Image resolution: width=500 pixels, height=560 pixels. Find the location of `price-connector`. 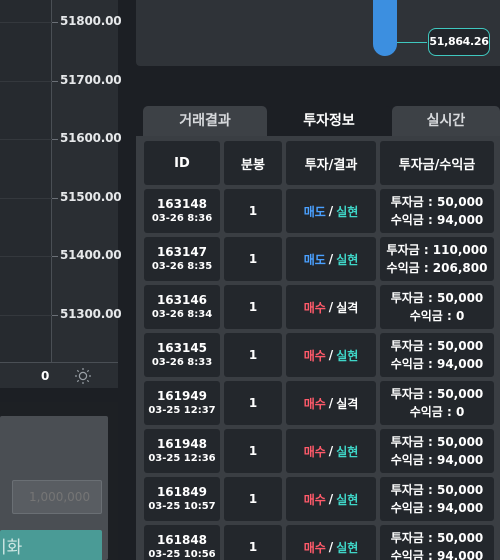

price-connector is located at coordinates (412, 42).